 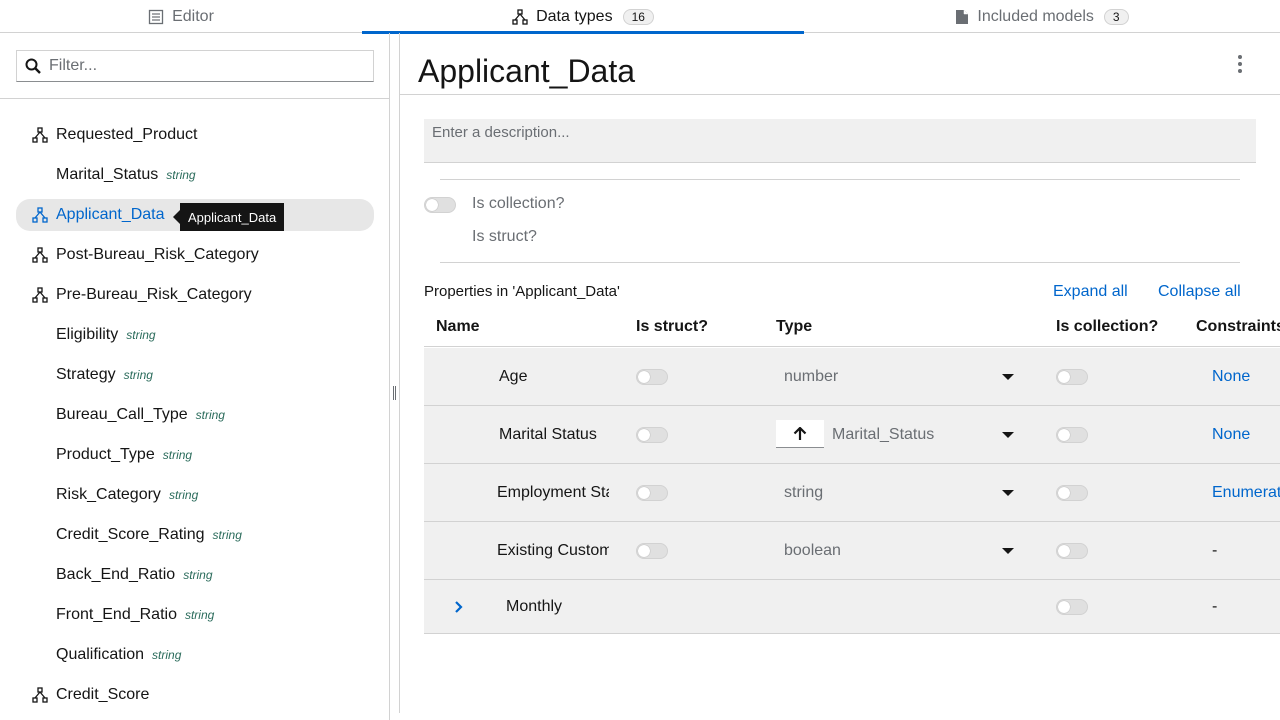 I want to click on tooltip: Applicant_Data, so click(x=228, y=217).